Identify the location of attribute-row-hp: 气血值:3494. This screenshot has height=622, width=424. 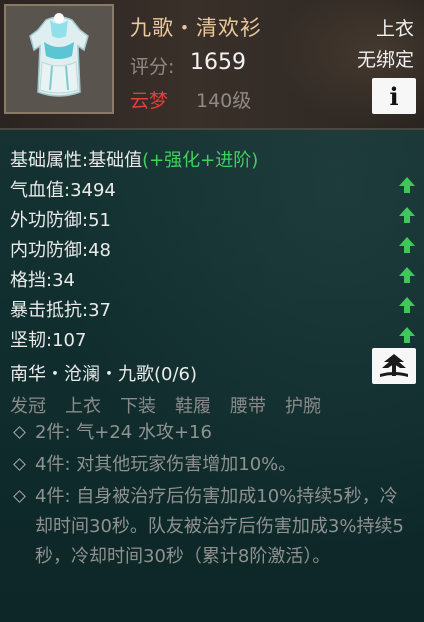
(63, 189).